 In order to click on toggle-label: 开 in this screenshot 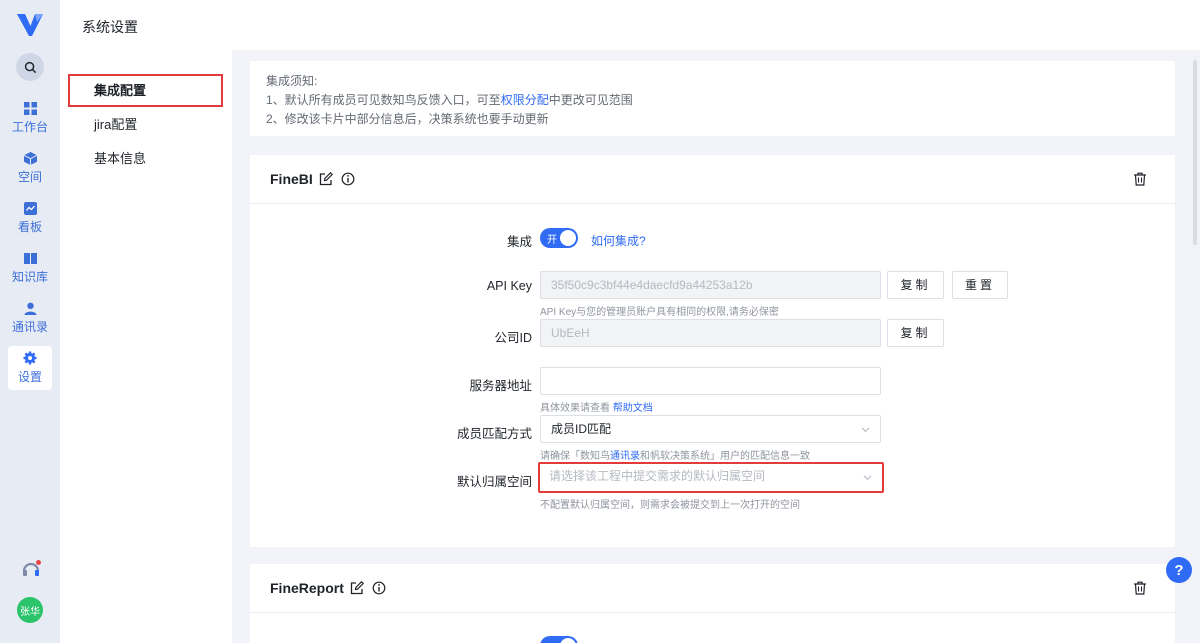, I will do `click(552, 240)`.